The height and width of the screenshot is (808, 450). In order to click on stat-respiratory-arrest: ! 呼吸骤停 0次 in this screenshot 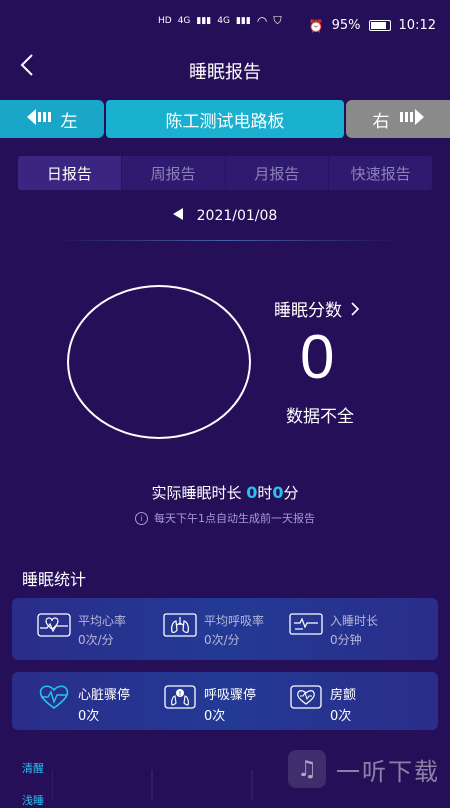, I will do `click(209, 704)`.